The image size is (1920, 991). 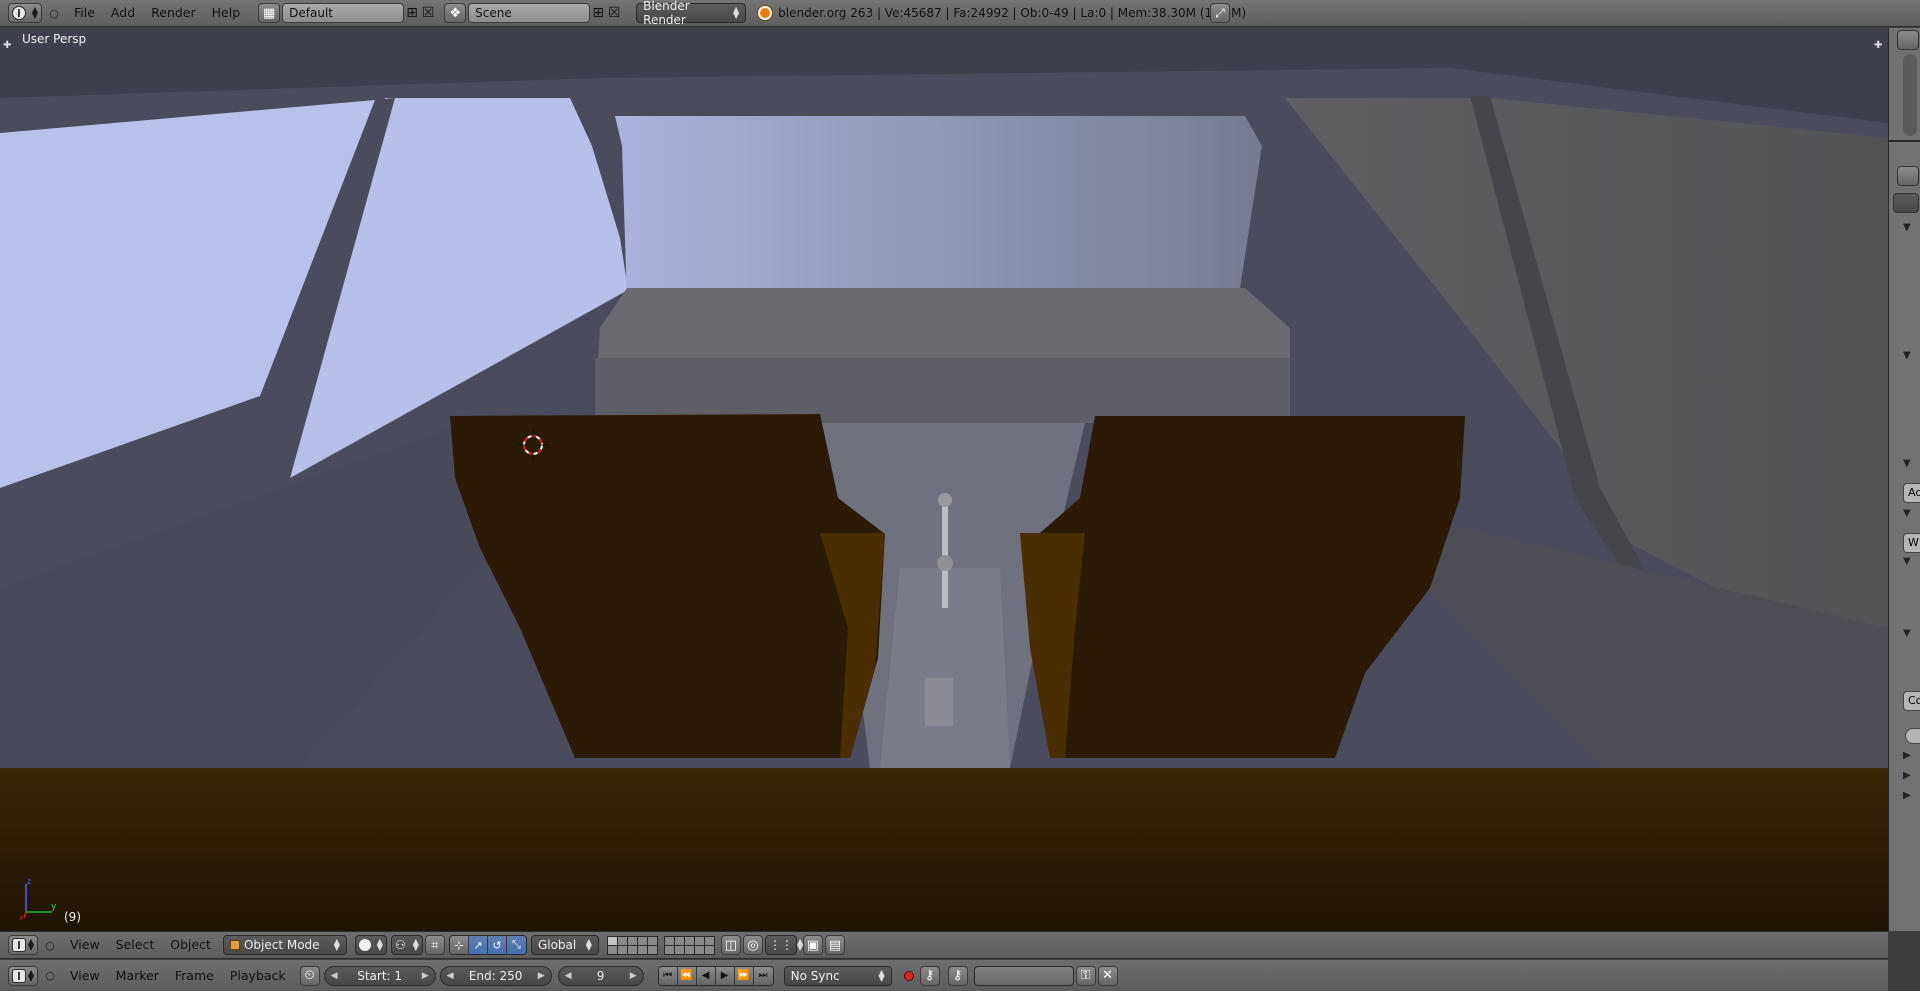 I want to click on render-image-icon: ▣, so click(x=812, y=945).